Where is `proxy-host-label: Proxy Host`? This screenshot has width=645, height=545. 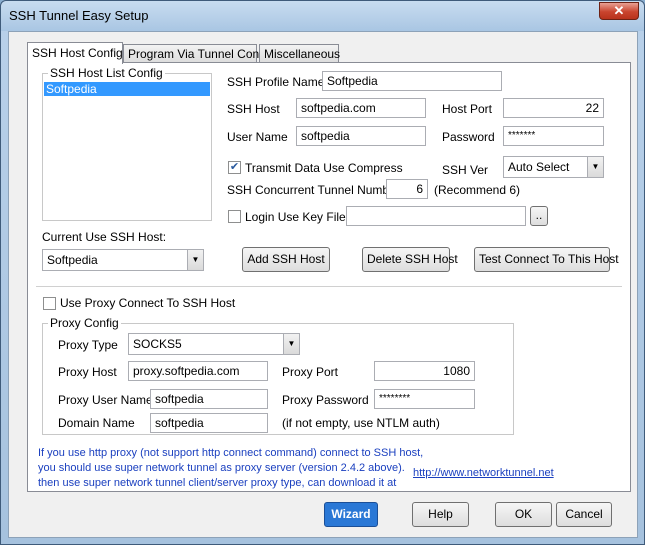 proxy-host-label: Proxy Host is located at coordinates (87, 372).